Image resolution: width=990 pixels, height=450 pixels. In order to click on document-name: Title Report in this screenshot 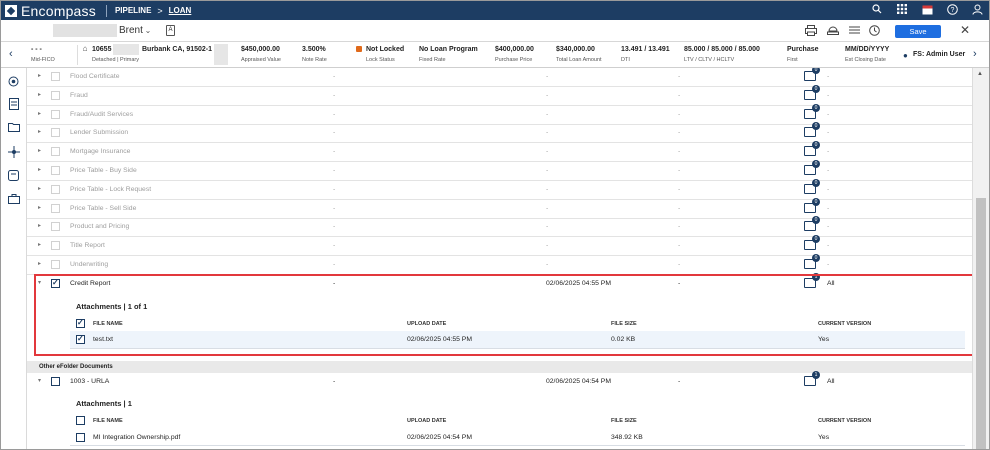, I will do `click(87, 245)`.